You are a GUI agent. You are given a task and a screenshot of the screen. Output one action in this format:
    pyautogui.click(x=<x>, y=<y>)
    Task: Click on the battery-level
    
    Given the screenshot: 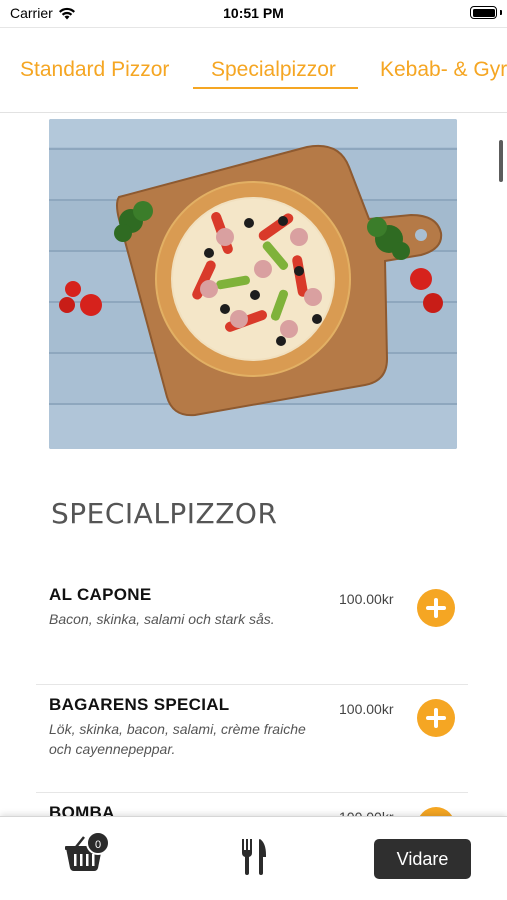 What is the action you would take?
    pyautogui.click(x=483, y=12)
    